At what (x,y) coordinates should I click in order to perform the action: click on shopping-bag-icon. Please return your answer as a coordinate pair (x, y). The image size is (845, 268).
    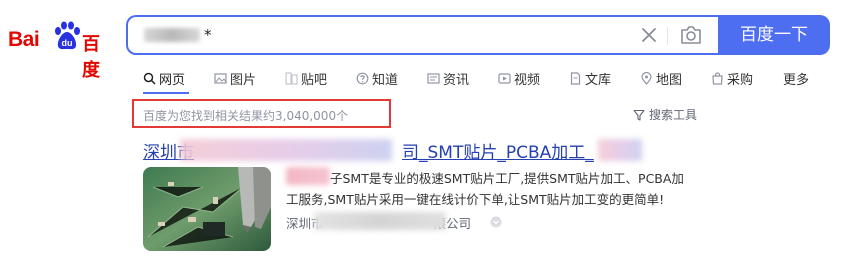
    Looking at the image, I should click on (717, 78).